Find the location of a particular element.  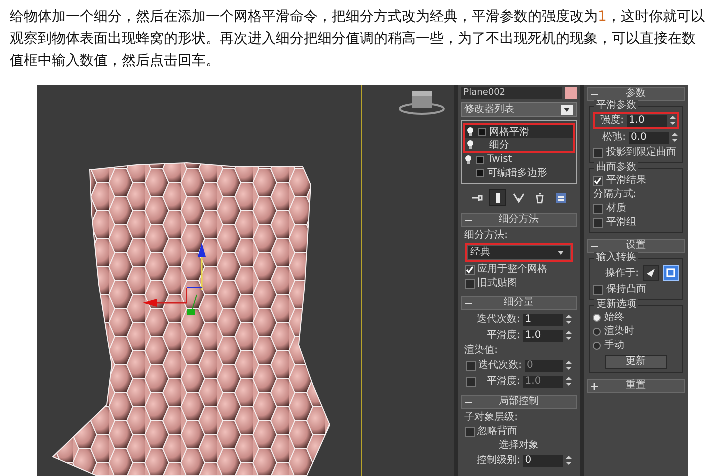

field-label: 细分方法: is located at coordinates (487, 235).